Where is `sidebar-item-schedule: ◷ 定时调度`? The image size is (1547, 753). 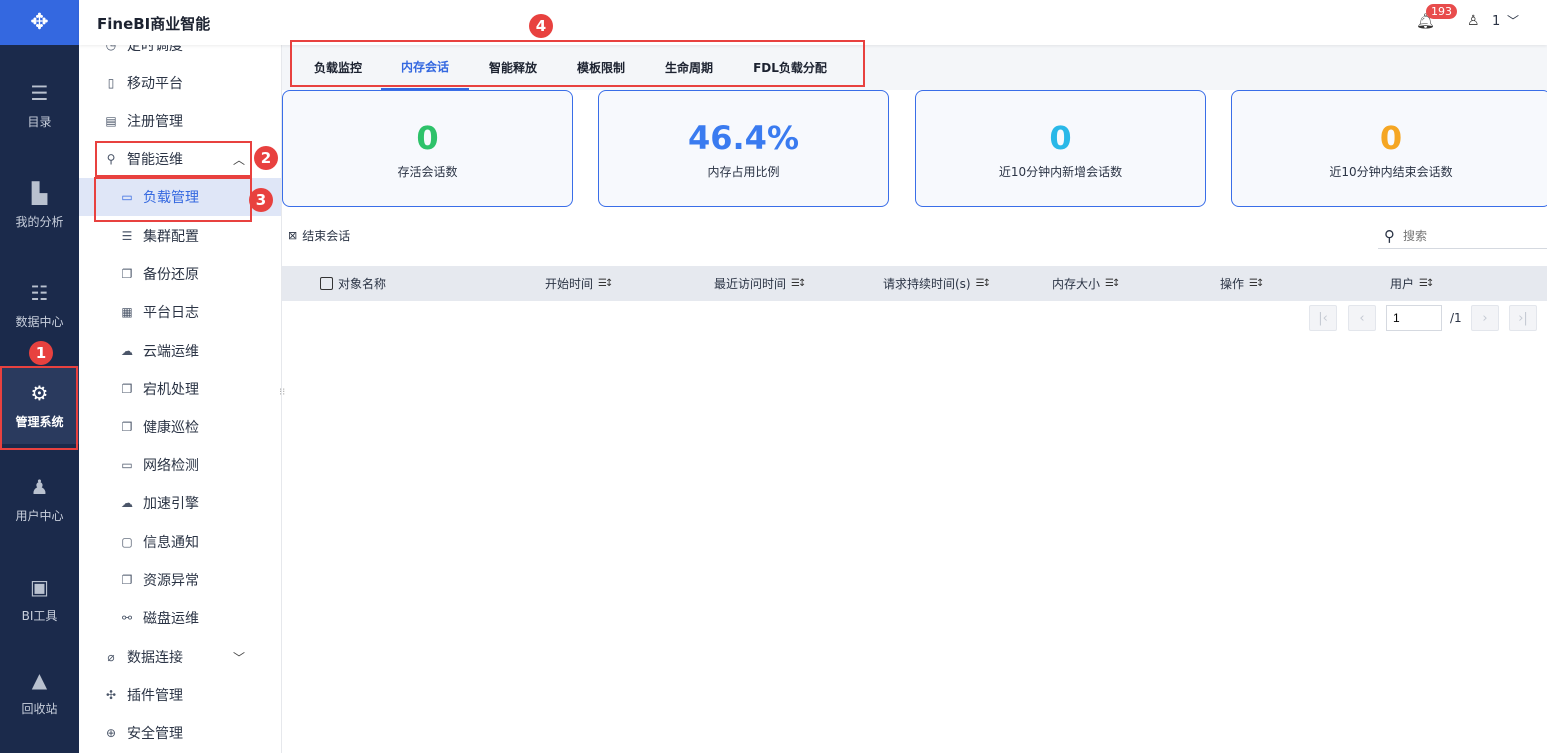 sidebar-item-schedule: ◷ 定时调度 is located at coordinates (180, 54).